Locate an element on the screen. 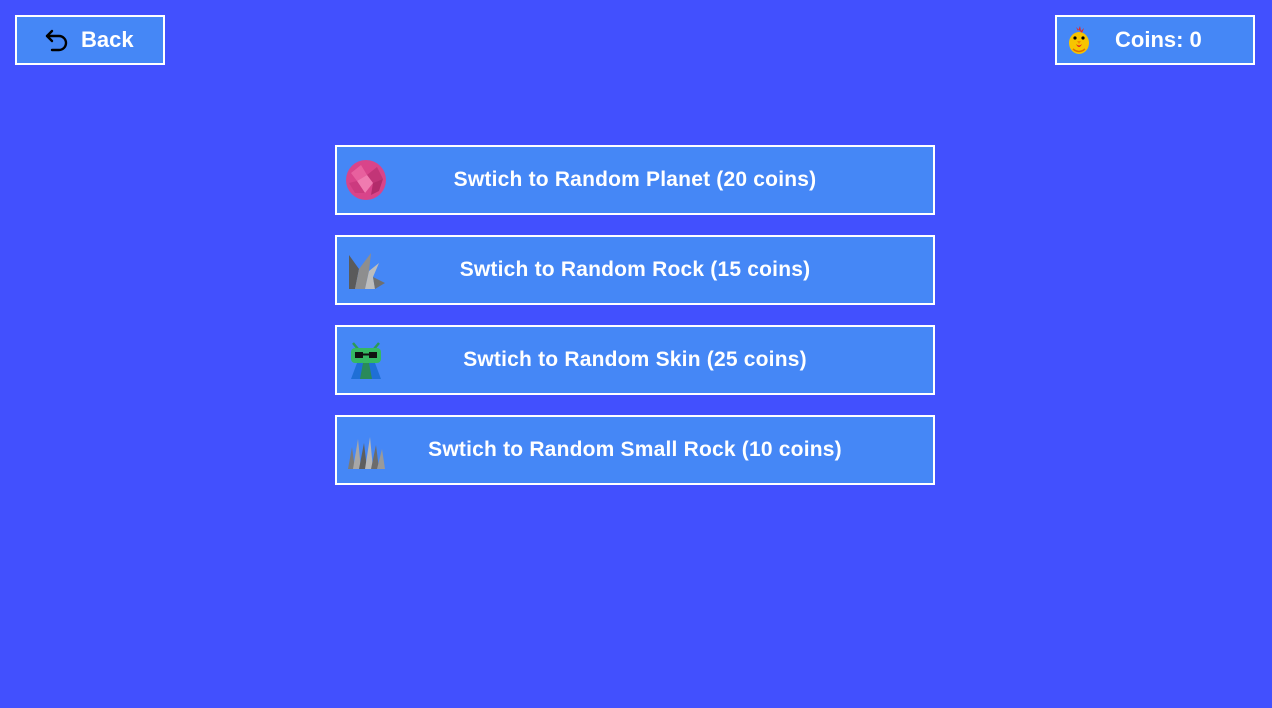 The width and height of the screenshot is (1272, 708). random-small-rock-label: Swtich to Random Small Rock (10 coins) is located at coordinates (635, 449).